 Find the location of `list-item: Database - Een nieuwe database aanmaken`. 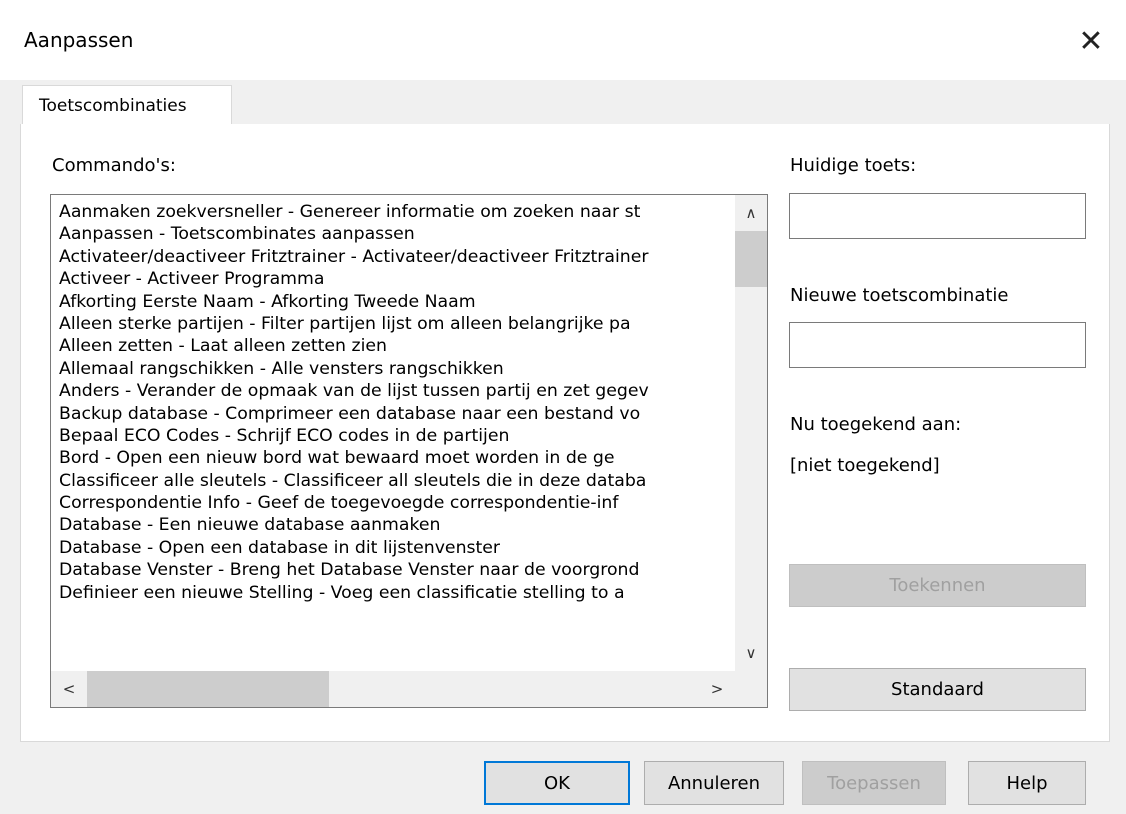

list-item: Database - Een nieuwe database aanmaken is located at coordinates (394, 525).